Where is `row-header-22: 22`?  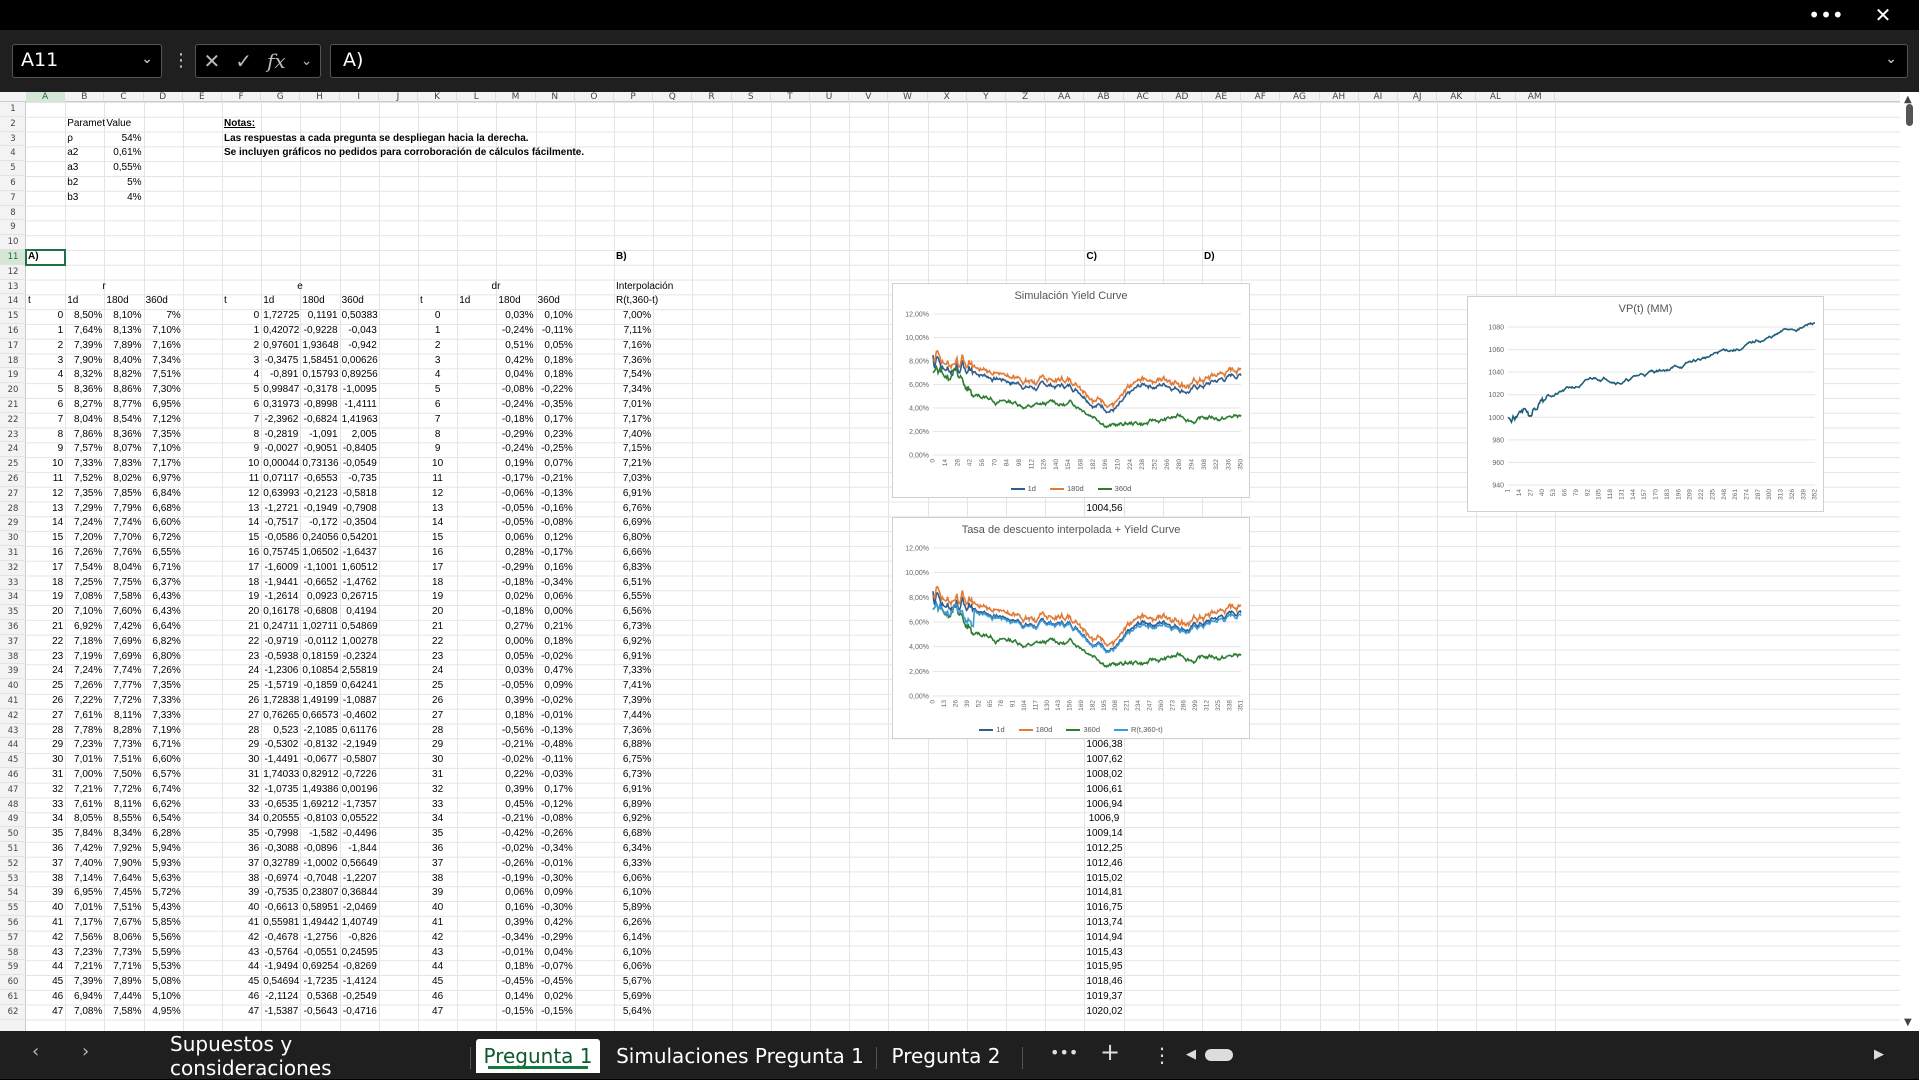
row-header-22: 22 is located at coordinates (13, 420).